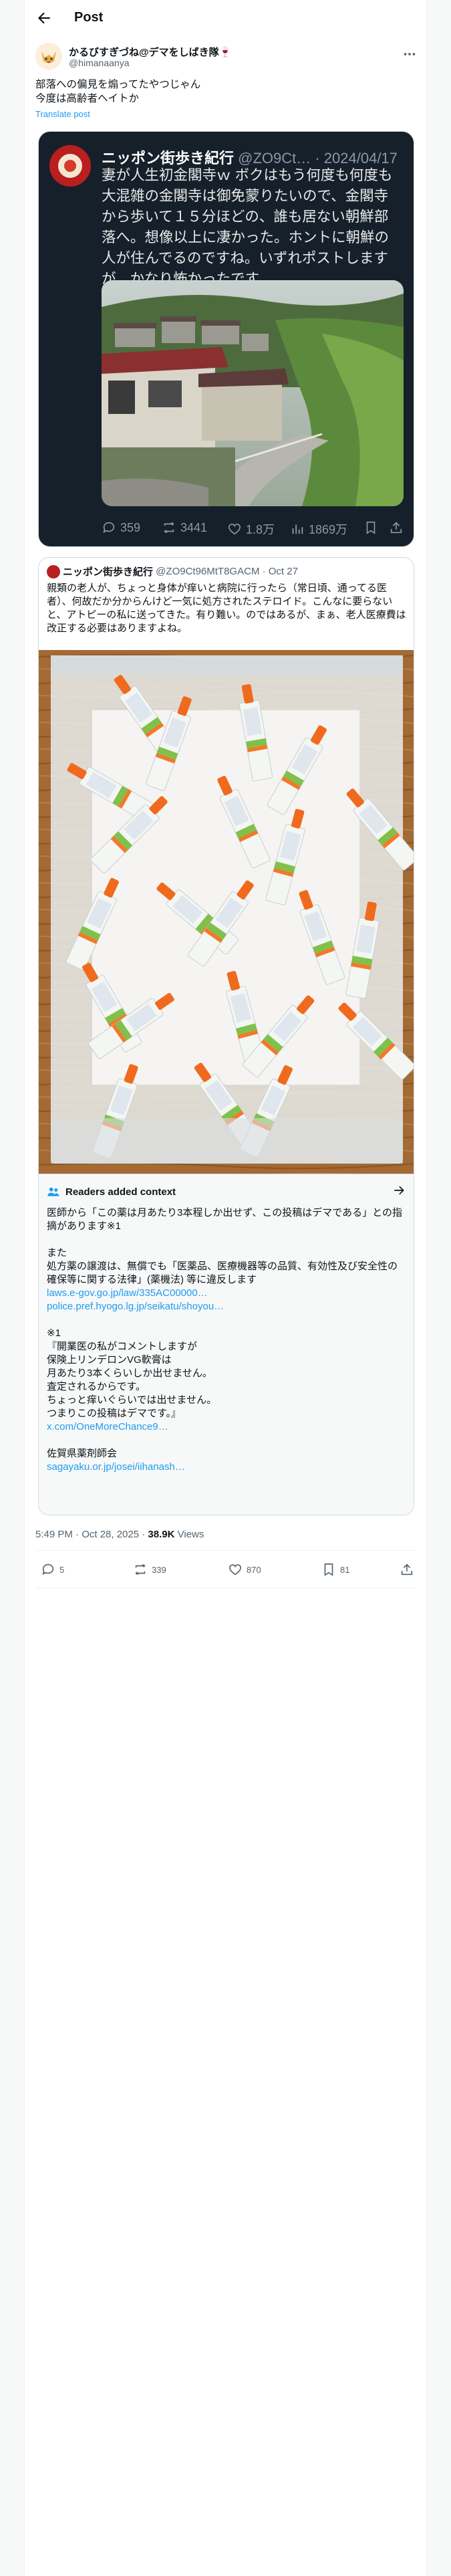  I want to click on like-count: 870, so click(254, 1570).